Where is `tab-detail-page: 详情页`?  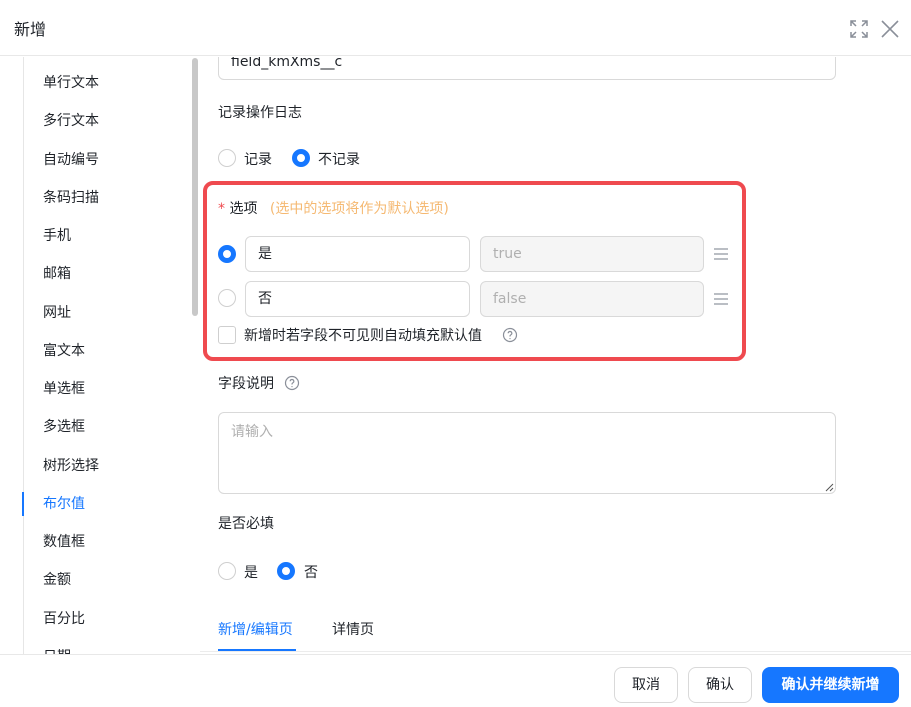 tab-detail-page: 详情页 is located at coordinates (353, 629).